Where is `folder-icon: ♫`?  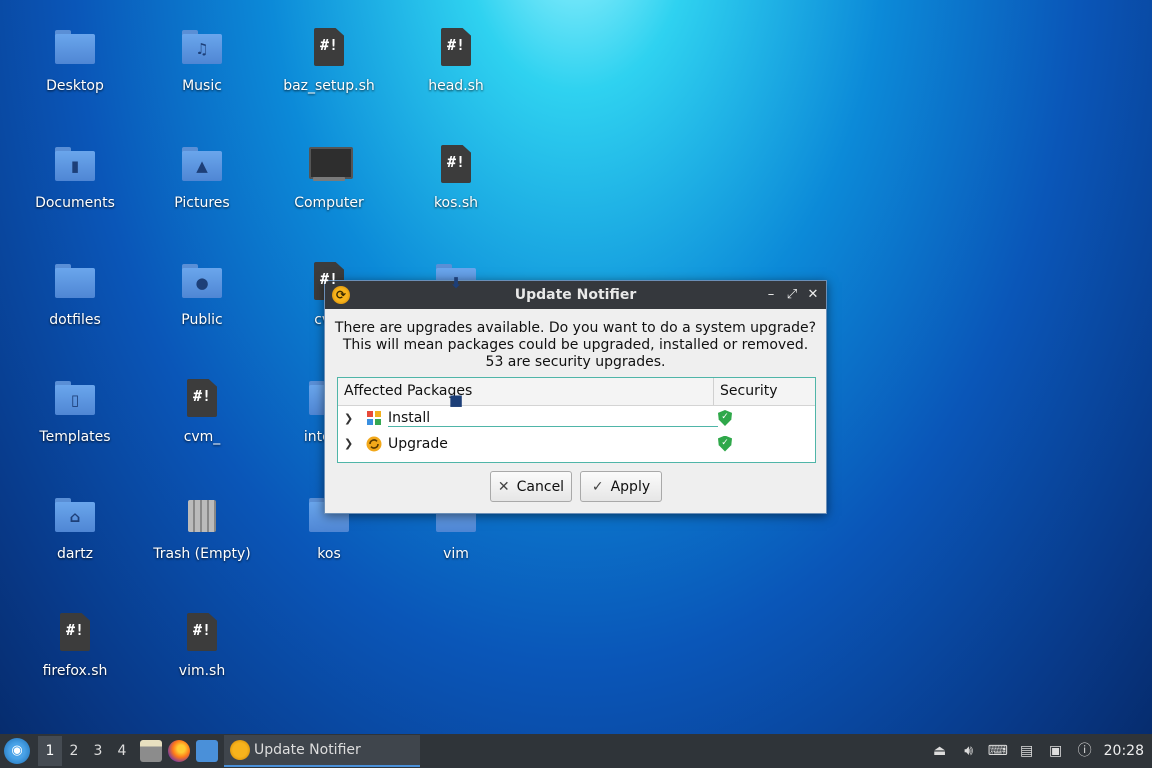
folder-icon: ♫ is located at coordinates (202, 48).